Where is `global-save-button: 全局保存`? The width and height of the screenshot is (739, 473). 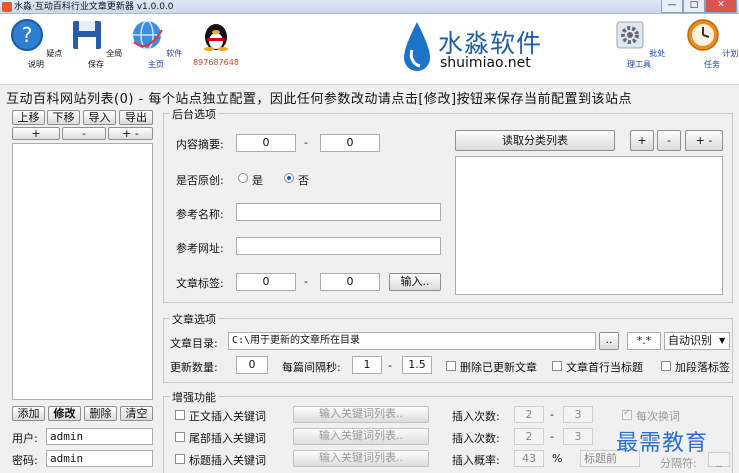
global-save-button: 全局保存 is located at coordinates (96, 44).